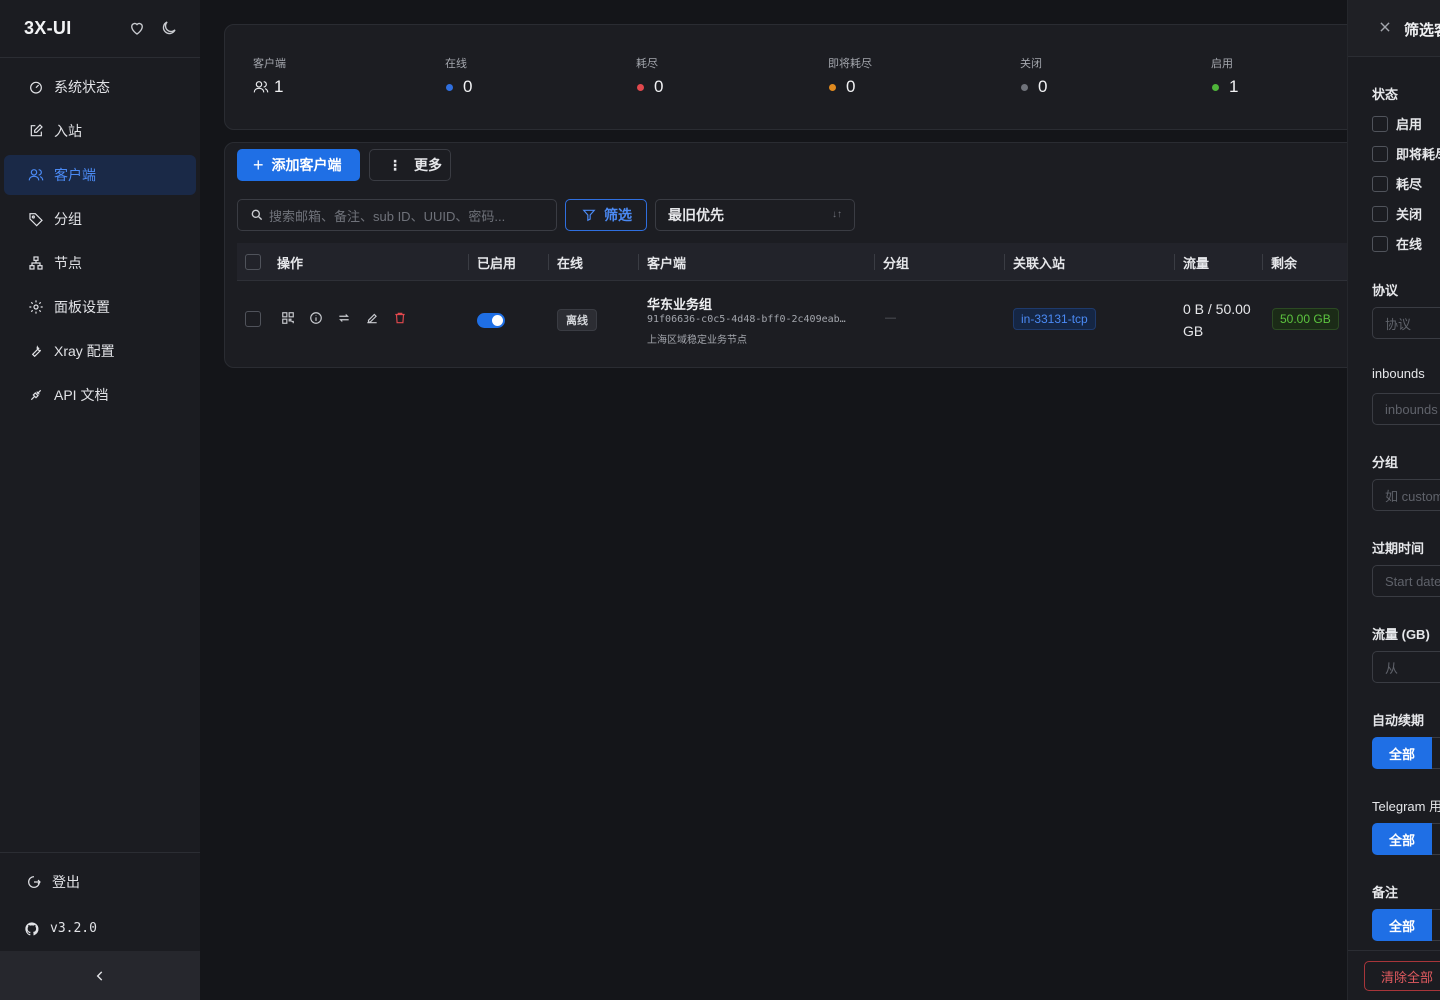 The height and width of the screenshot is (1000, 1440). I want to click on telegram-other-option, so click(1436, 839).